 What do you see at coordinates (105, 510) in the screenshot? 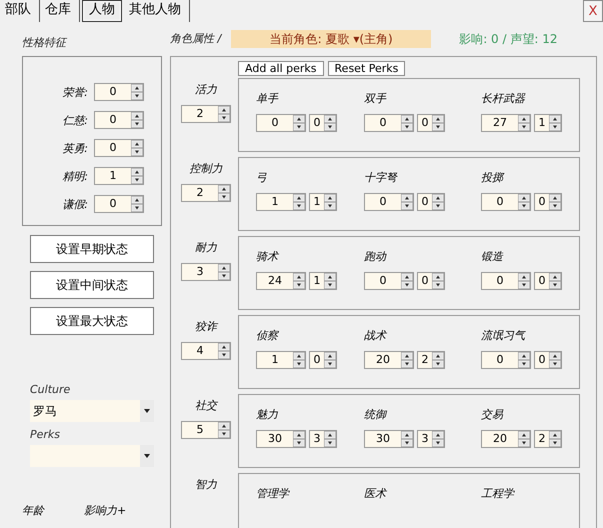
I see `field-label: 影响力+` at bounding box center [105, 510].